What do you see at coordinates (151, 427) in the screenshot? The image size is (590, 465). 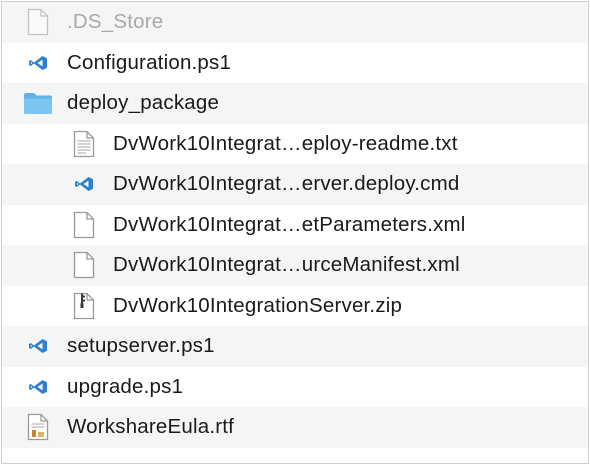 I see `file-name: WorkshareEula.rtf` at bounding box center [151, 427].